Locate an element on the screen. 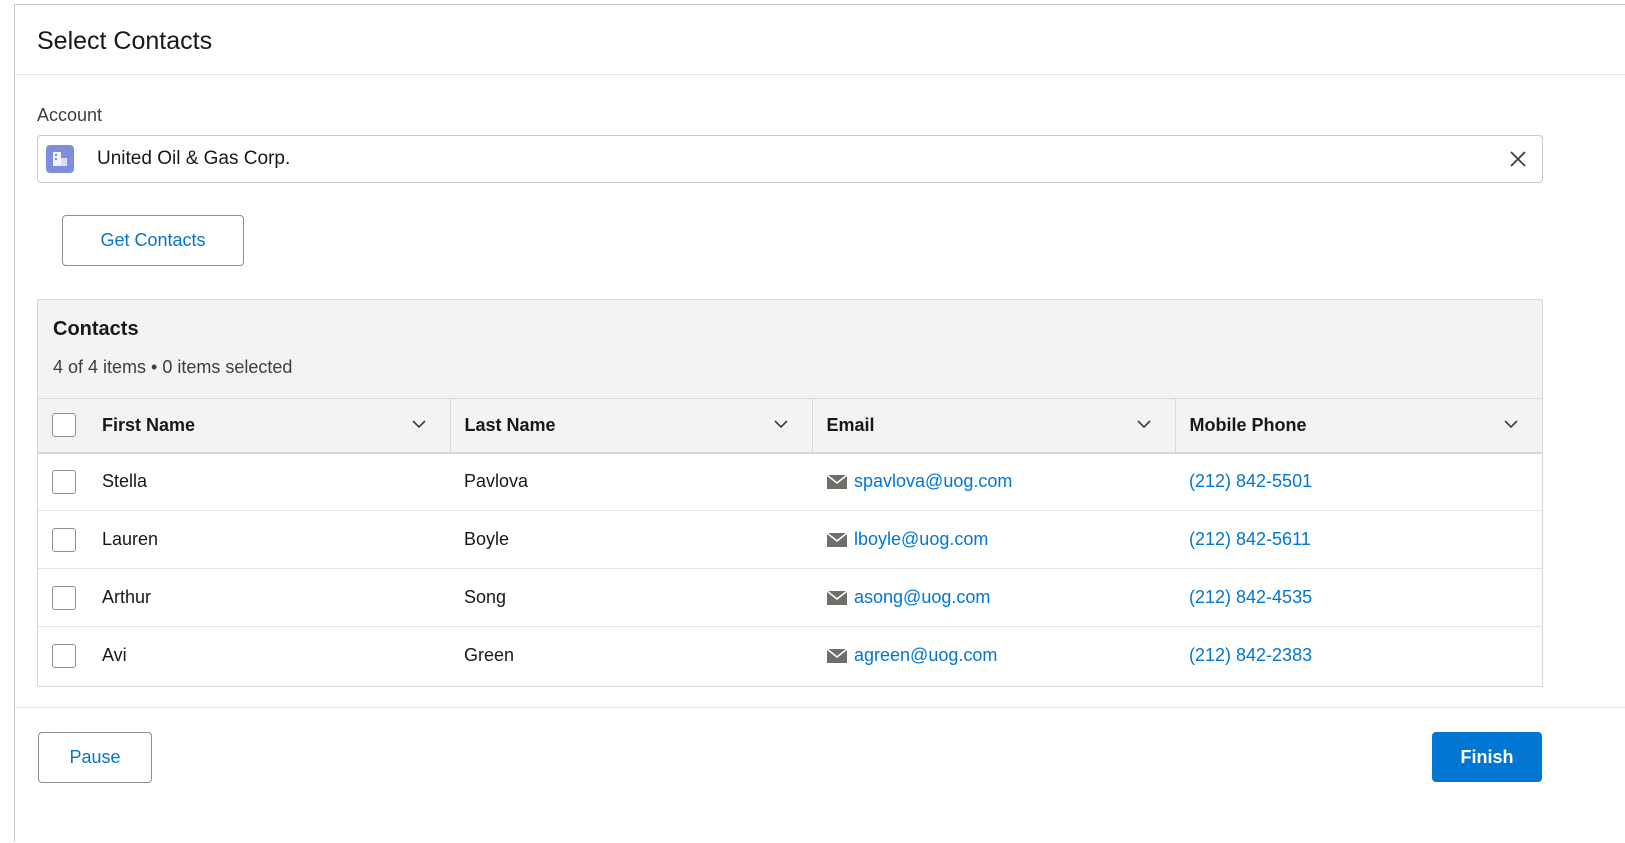  column-label: Email is located at coordinates (850, 424).